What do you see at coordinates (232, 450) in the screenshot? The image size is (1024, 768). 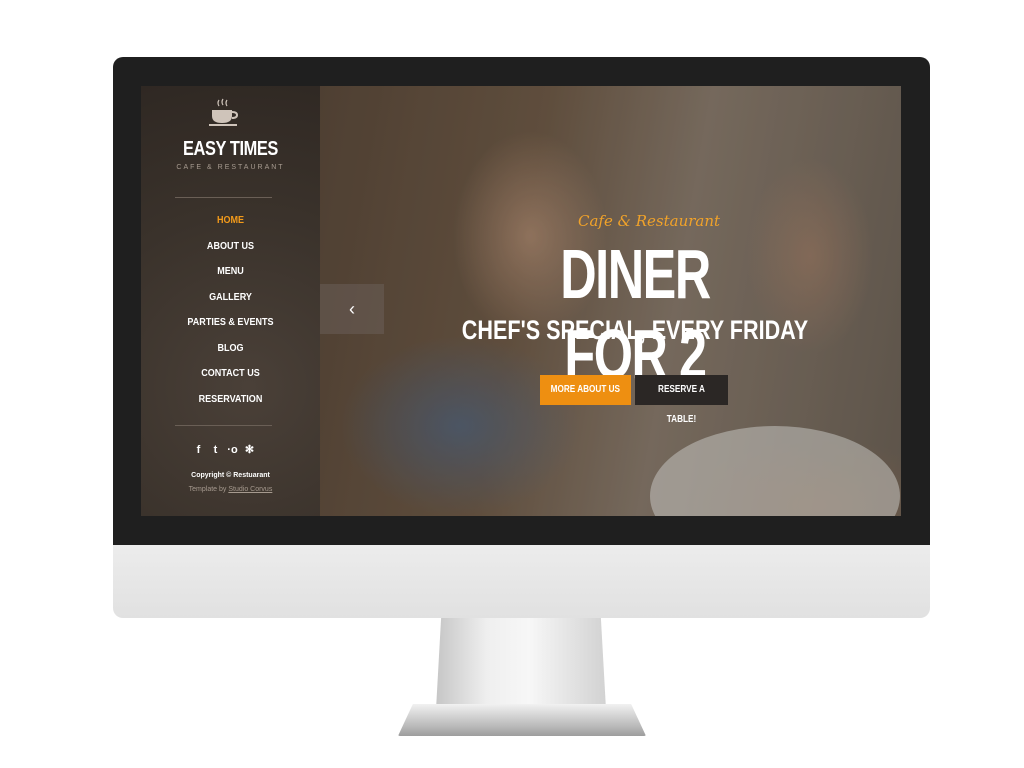 I see `flickr-icon: ·o` at bounding box center [232, 450].